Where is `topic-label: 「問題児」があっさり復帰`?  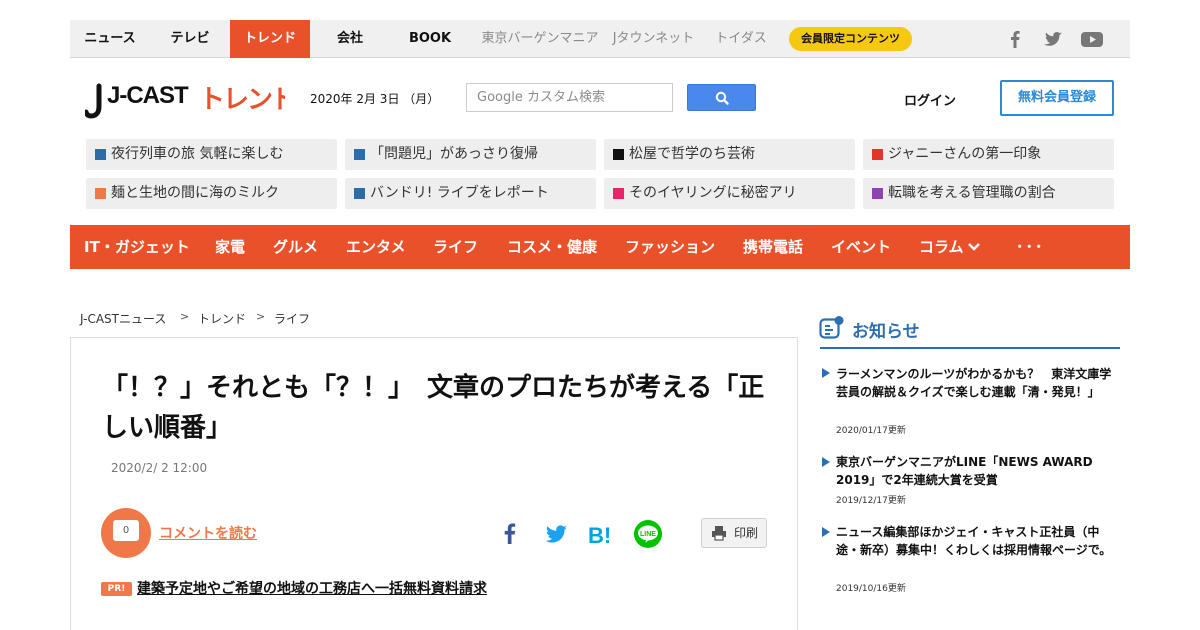 topic-label: 「問題児」があっさり復帰 is located at coordinates (454, 154).